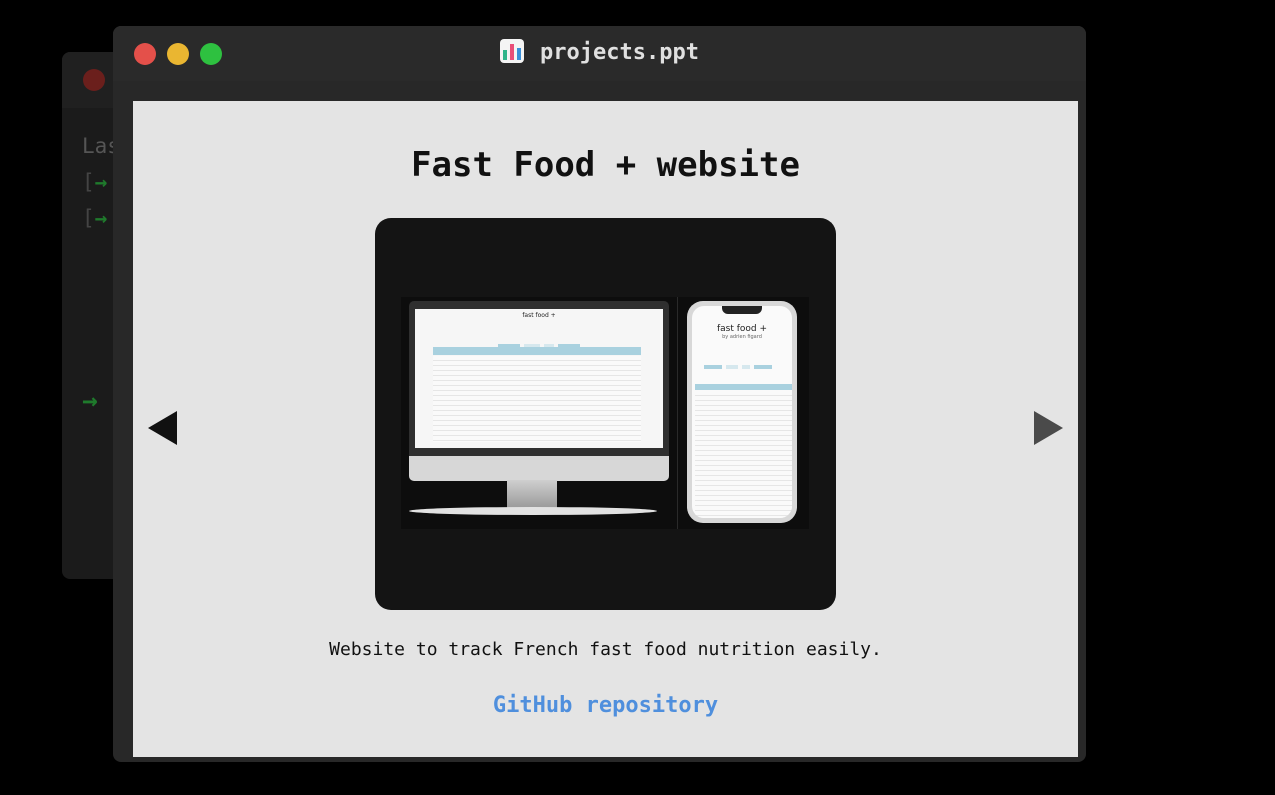 The height and width of the screenshot is (795, 1275). Describe the element at coordinates (539, 315) in the screenshot. I see `desktop-site-title: fast food +` at that location.